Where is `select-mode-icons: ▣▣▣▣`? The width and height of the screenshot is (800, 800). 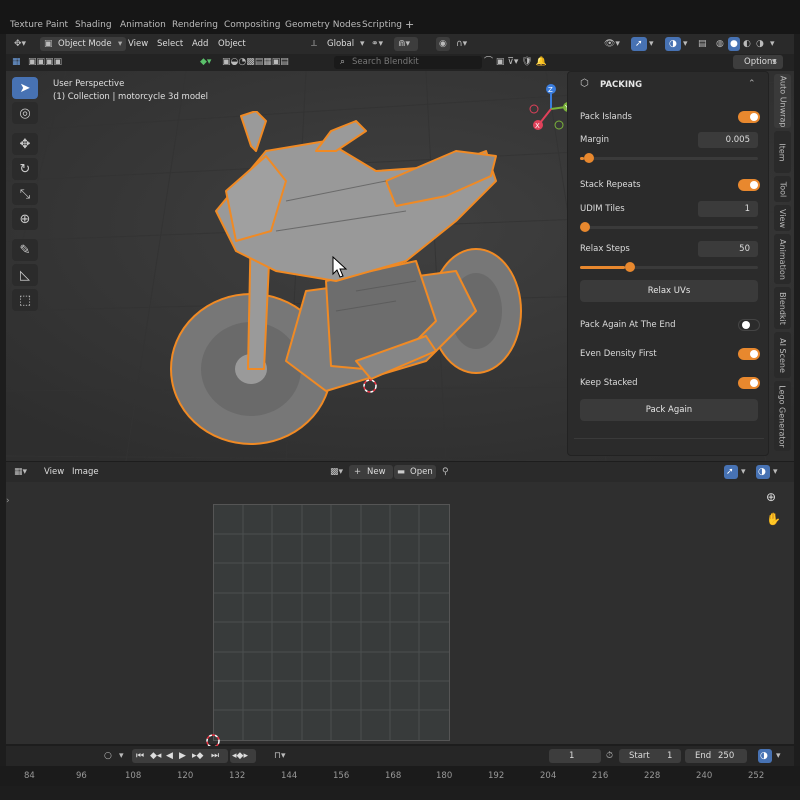
select-mode-icons: ▣▣▣▣ is located at coordinates (45, 62).